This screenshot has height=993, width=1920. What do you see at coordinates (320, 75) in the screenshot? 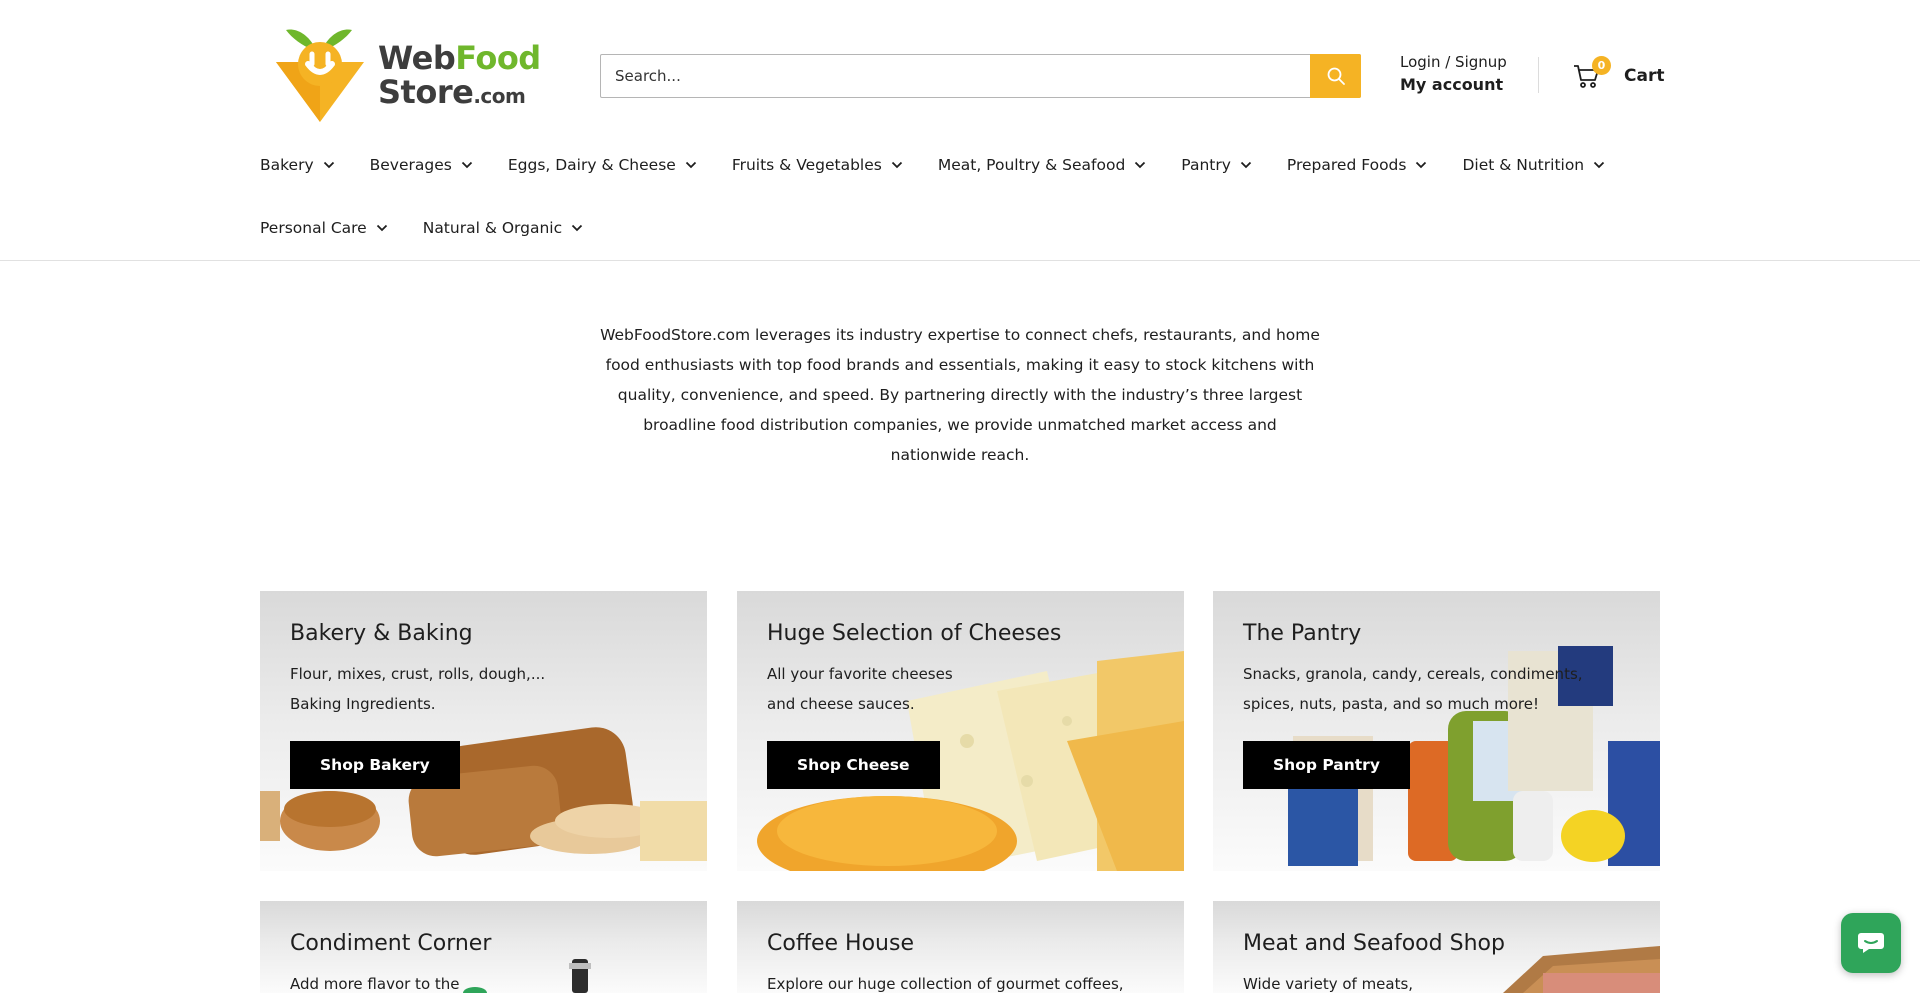
I see `carrot-logo-icon` at bounding box center [320, 75].